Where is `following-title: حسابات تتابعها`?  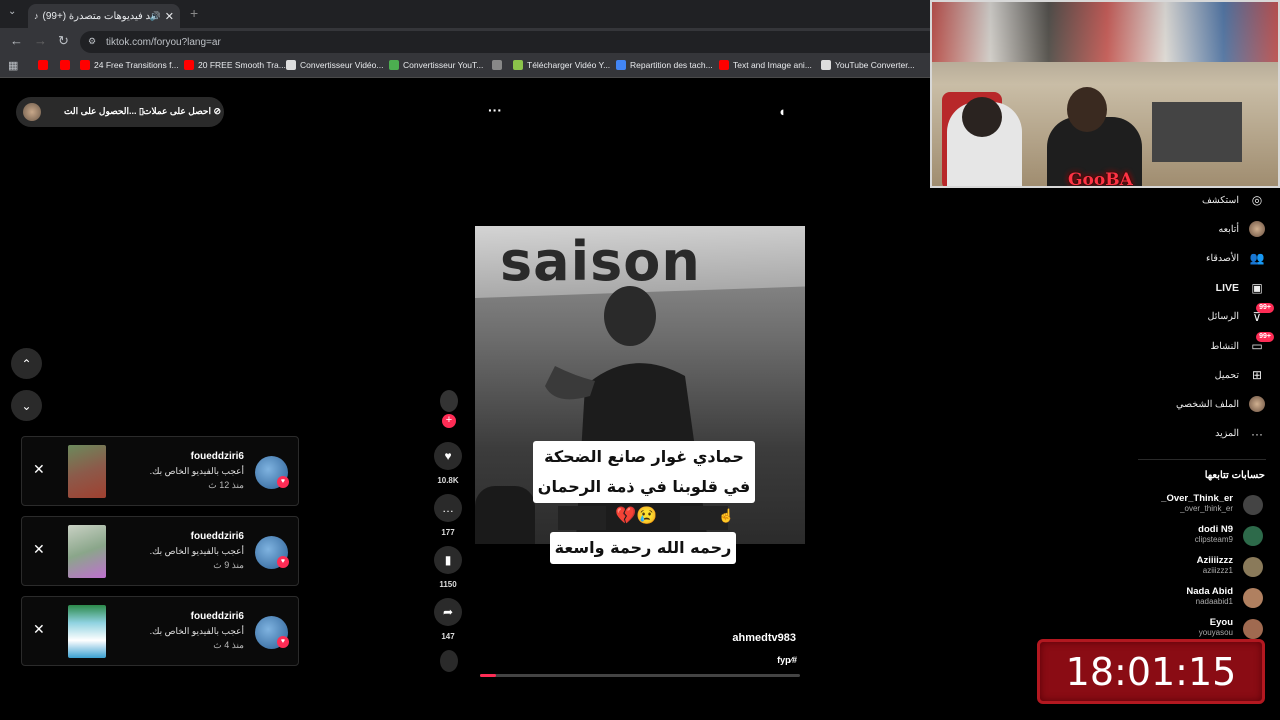 following-title: حسابات تتابعها is located at coordinates (1234, 475).